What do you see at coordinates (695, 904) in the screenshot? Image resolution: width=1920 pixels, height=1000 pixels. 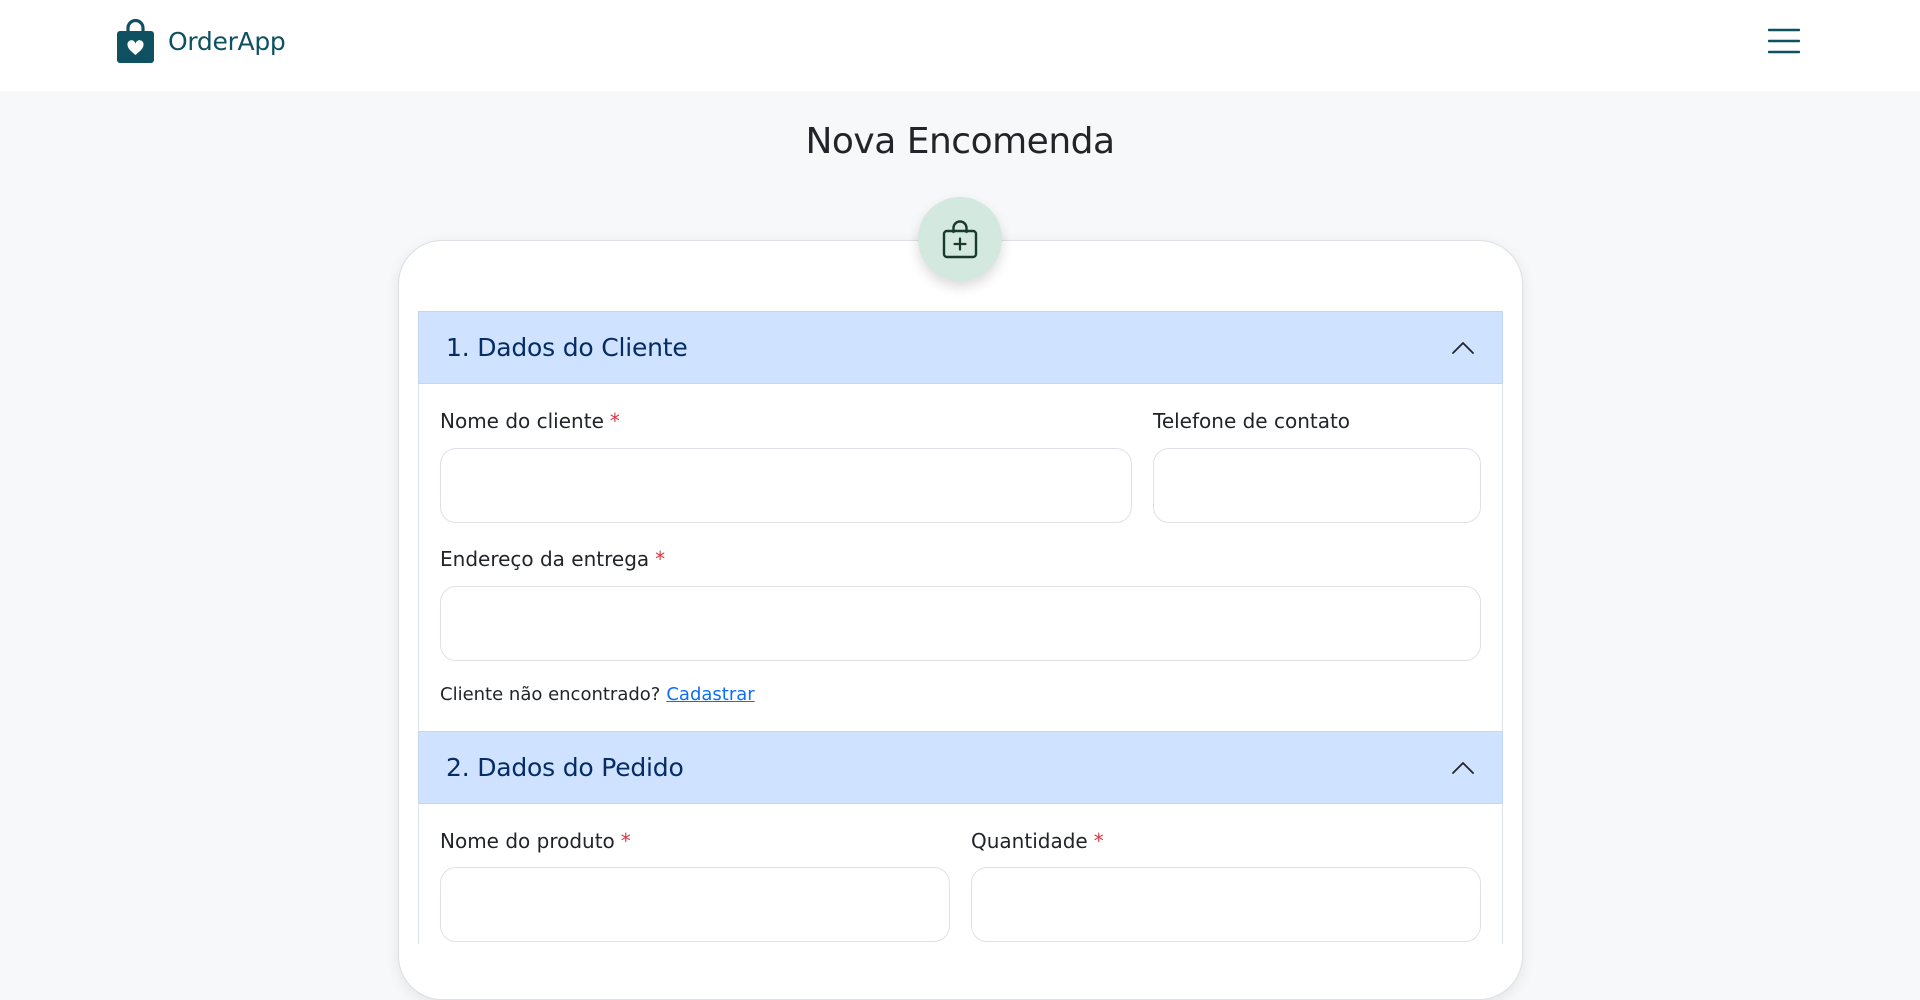 I see `product-name-input` at bounding box center [695, 904].